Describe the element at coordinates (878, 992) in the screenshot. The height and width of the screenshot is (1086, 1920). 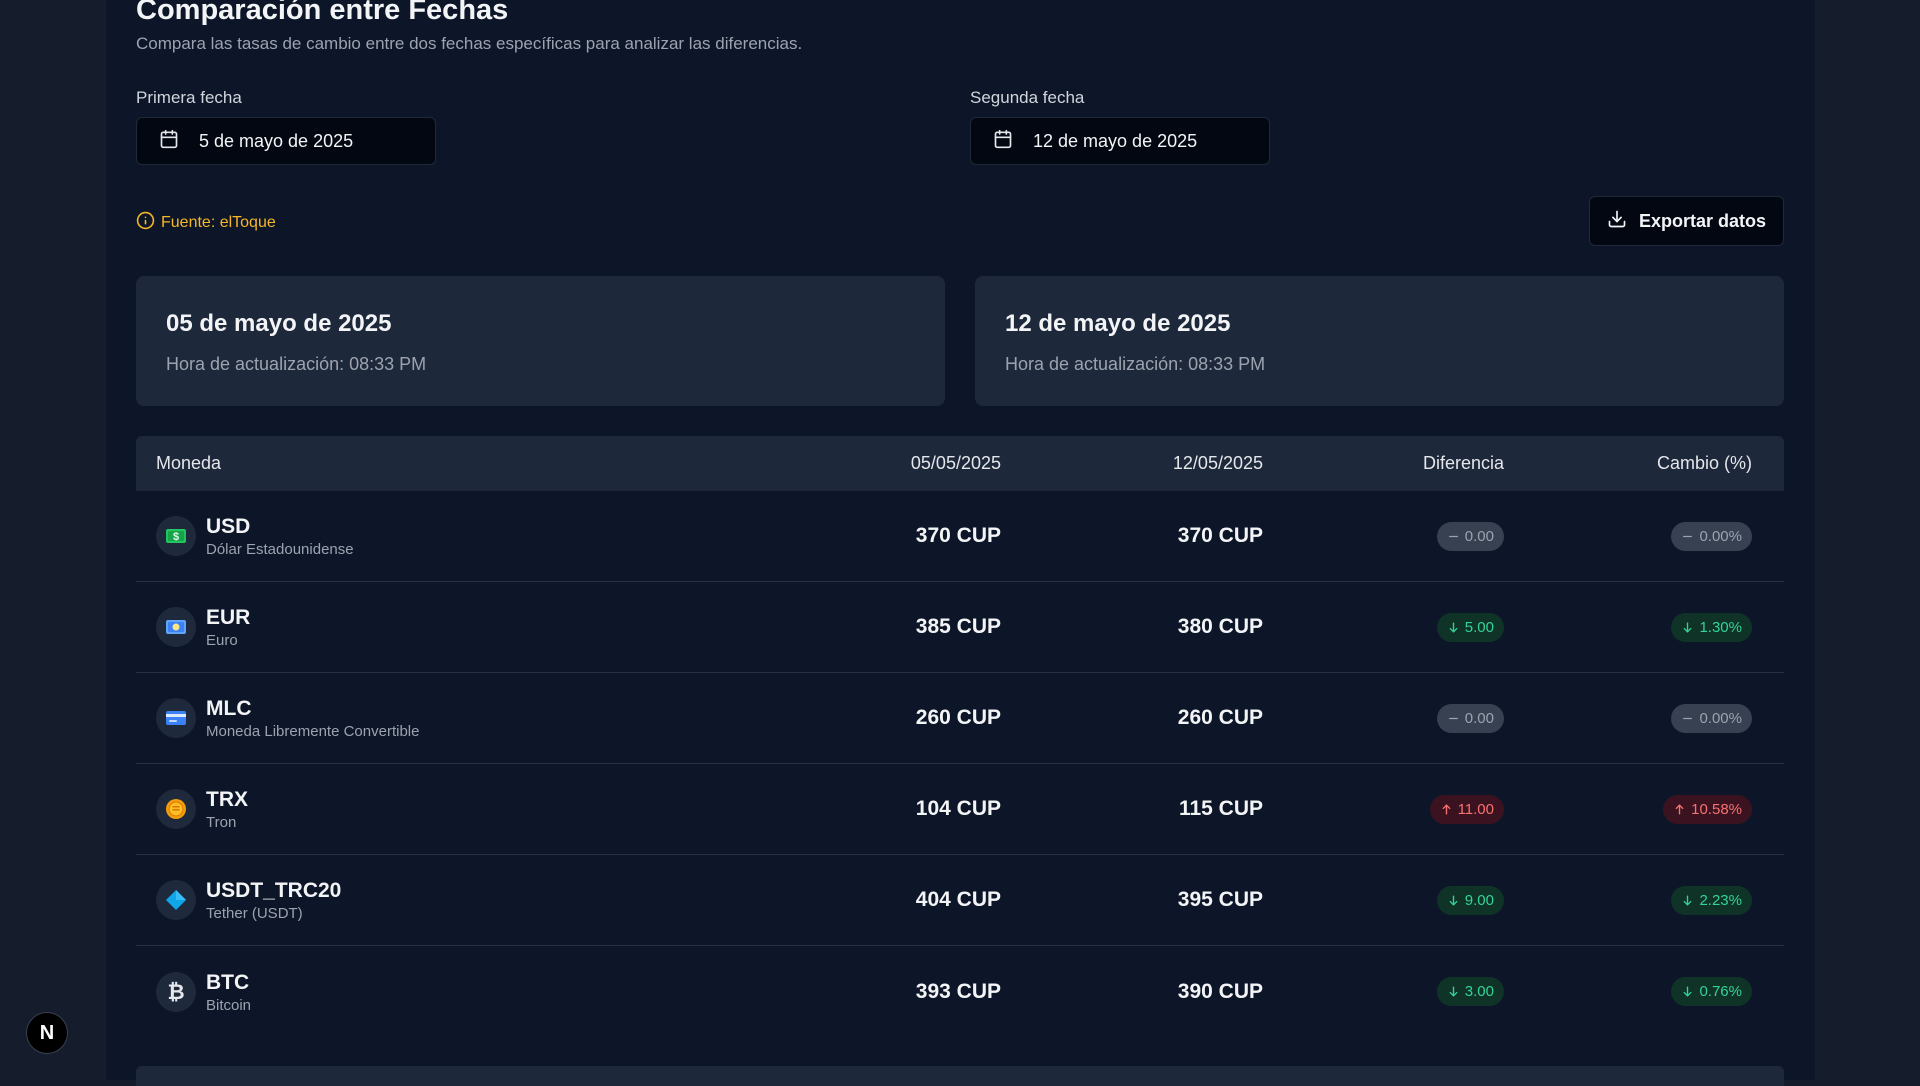
I see `rate-date-1: 393 CUP` at that location.